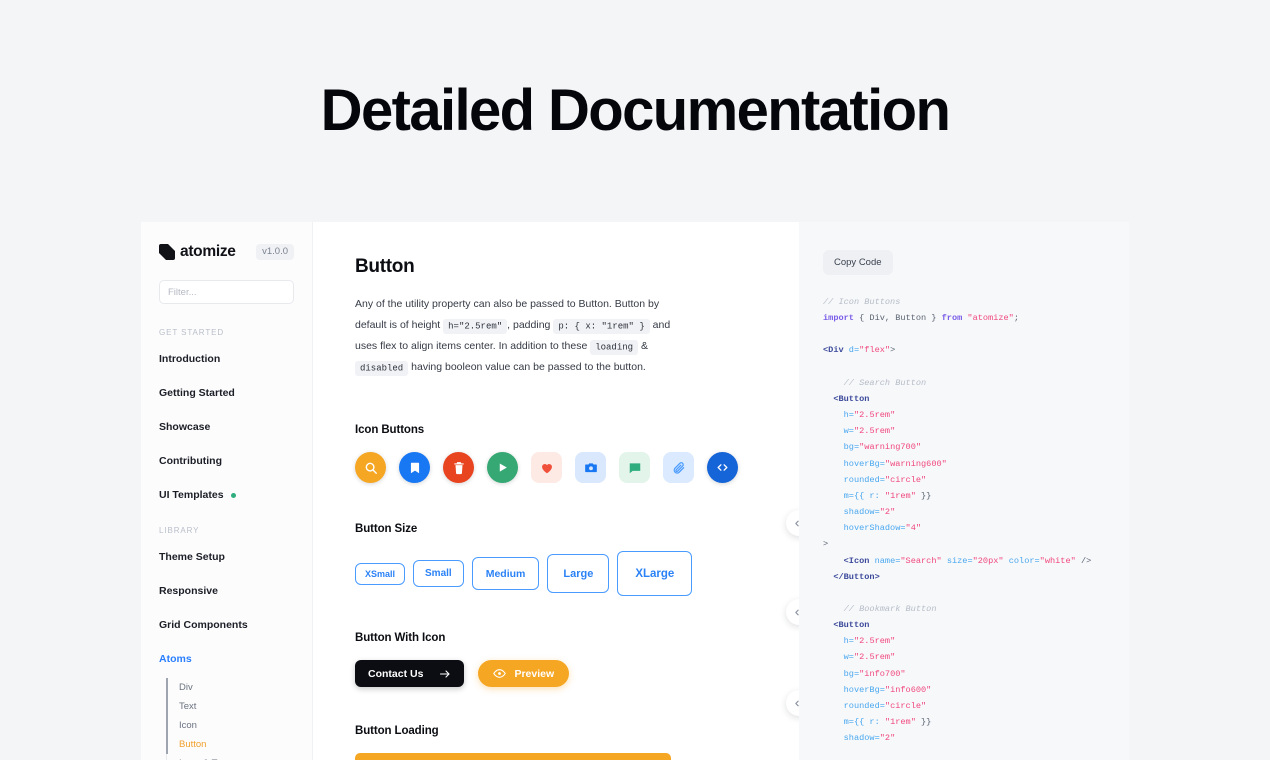 Image resolution: width=1270 pixels, height=760 pixels. Describe the element at coordinates (900, 722) in the screenshot. I see `code-val-m2: "1rem"` at that location.